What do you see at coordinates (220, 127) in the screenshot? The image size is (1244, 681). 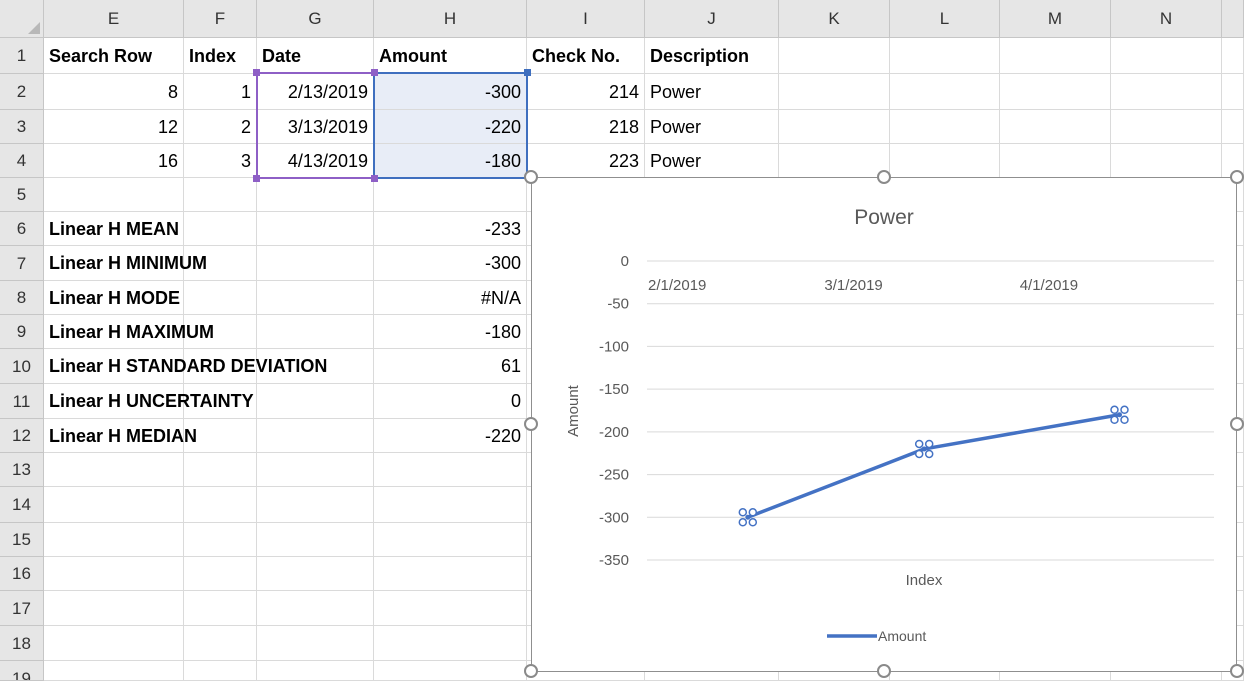 I see `cell-index: 2` at bounding box center [220, 127].